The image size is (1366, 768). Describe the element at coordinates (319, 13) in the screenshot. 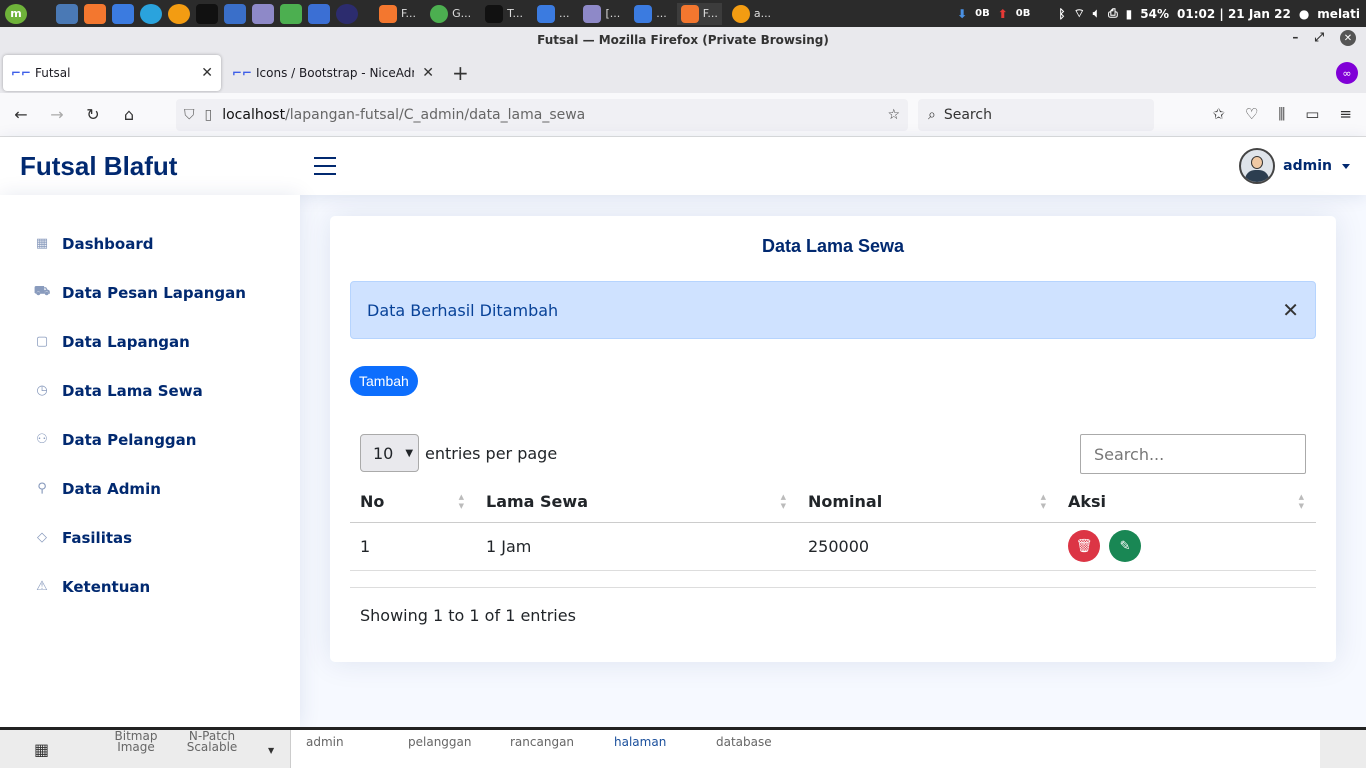

I see `tasks-icon` at that location.